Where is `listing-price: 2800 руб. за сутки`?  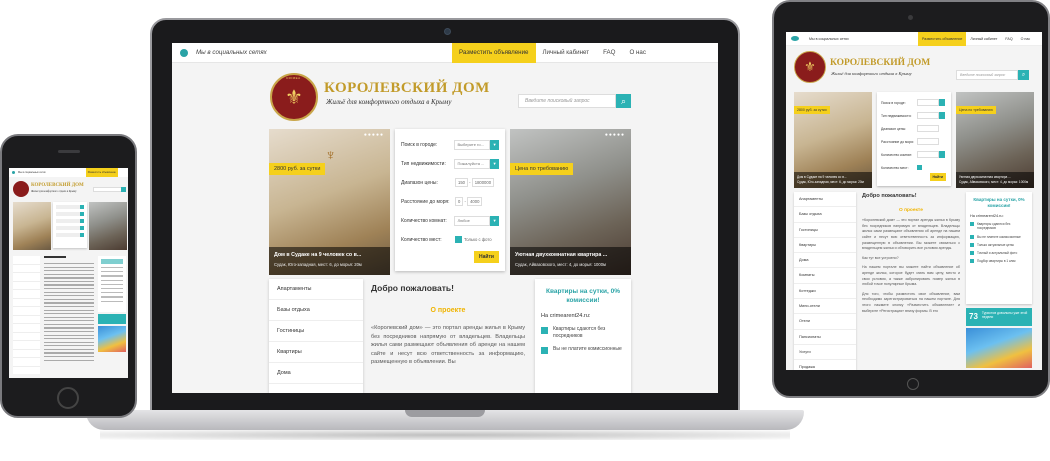
listing-price: 2800 руб. за сутки is located at coordinates (812, 110).